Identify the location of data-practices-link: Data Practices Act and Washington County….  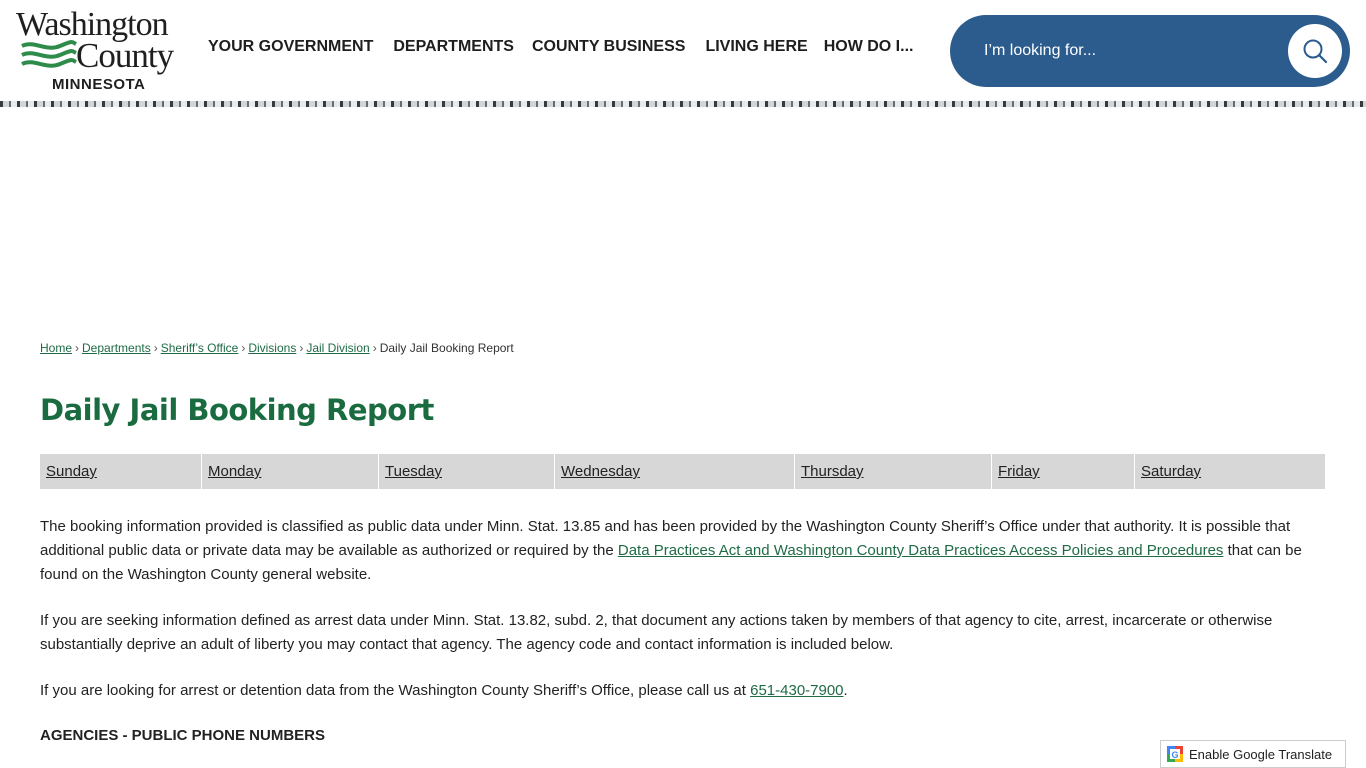
(921, 550).